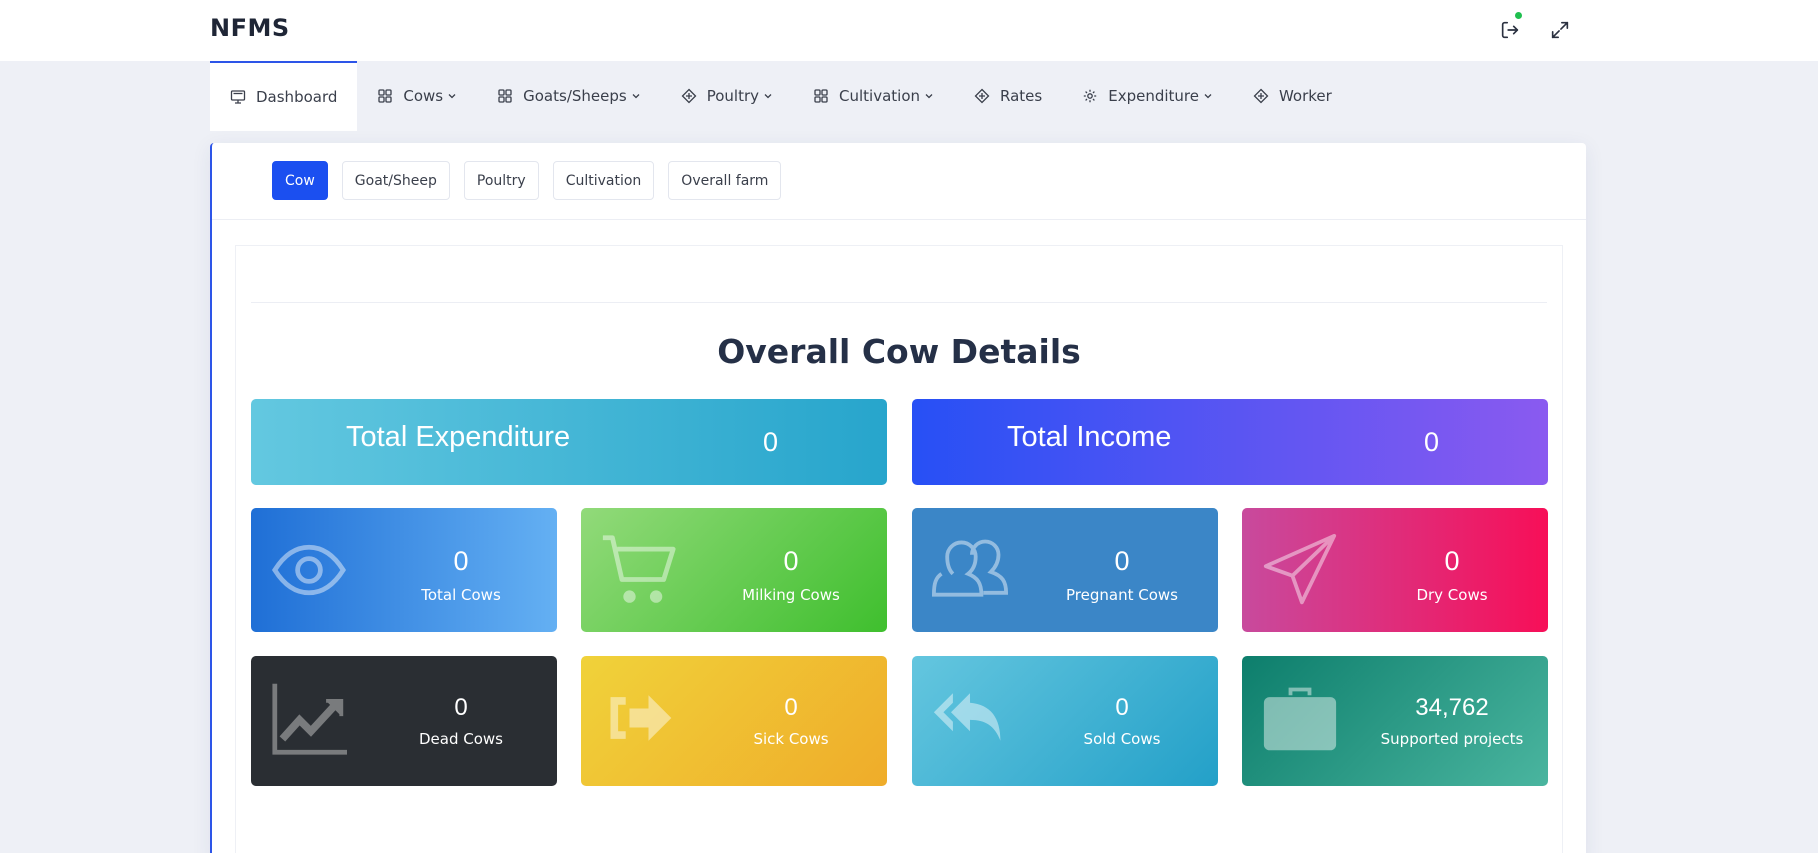 The image size is (1818, 853). I want to click on logout-icon, so click(1510, 30).